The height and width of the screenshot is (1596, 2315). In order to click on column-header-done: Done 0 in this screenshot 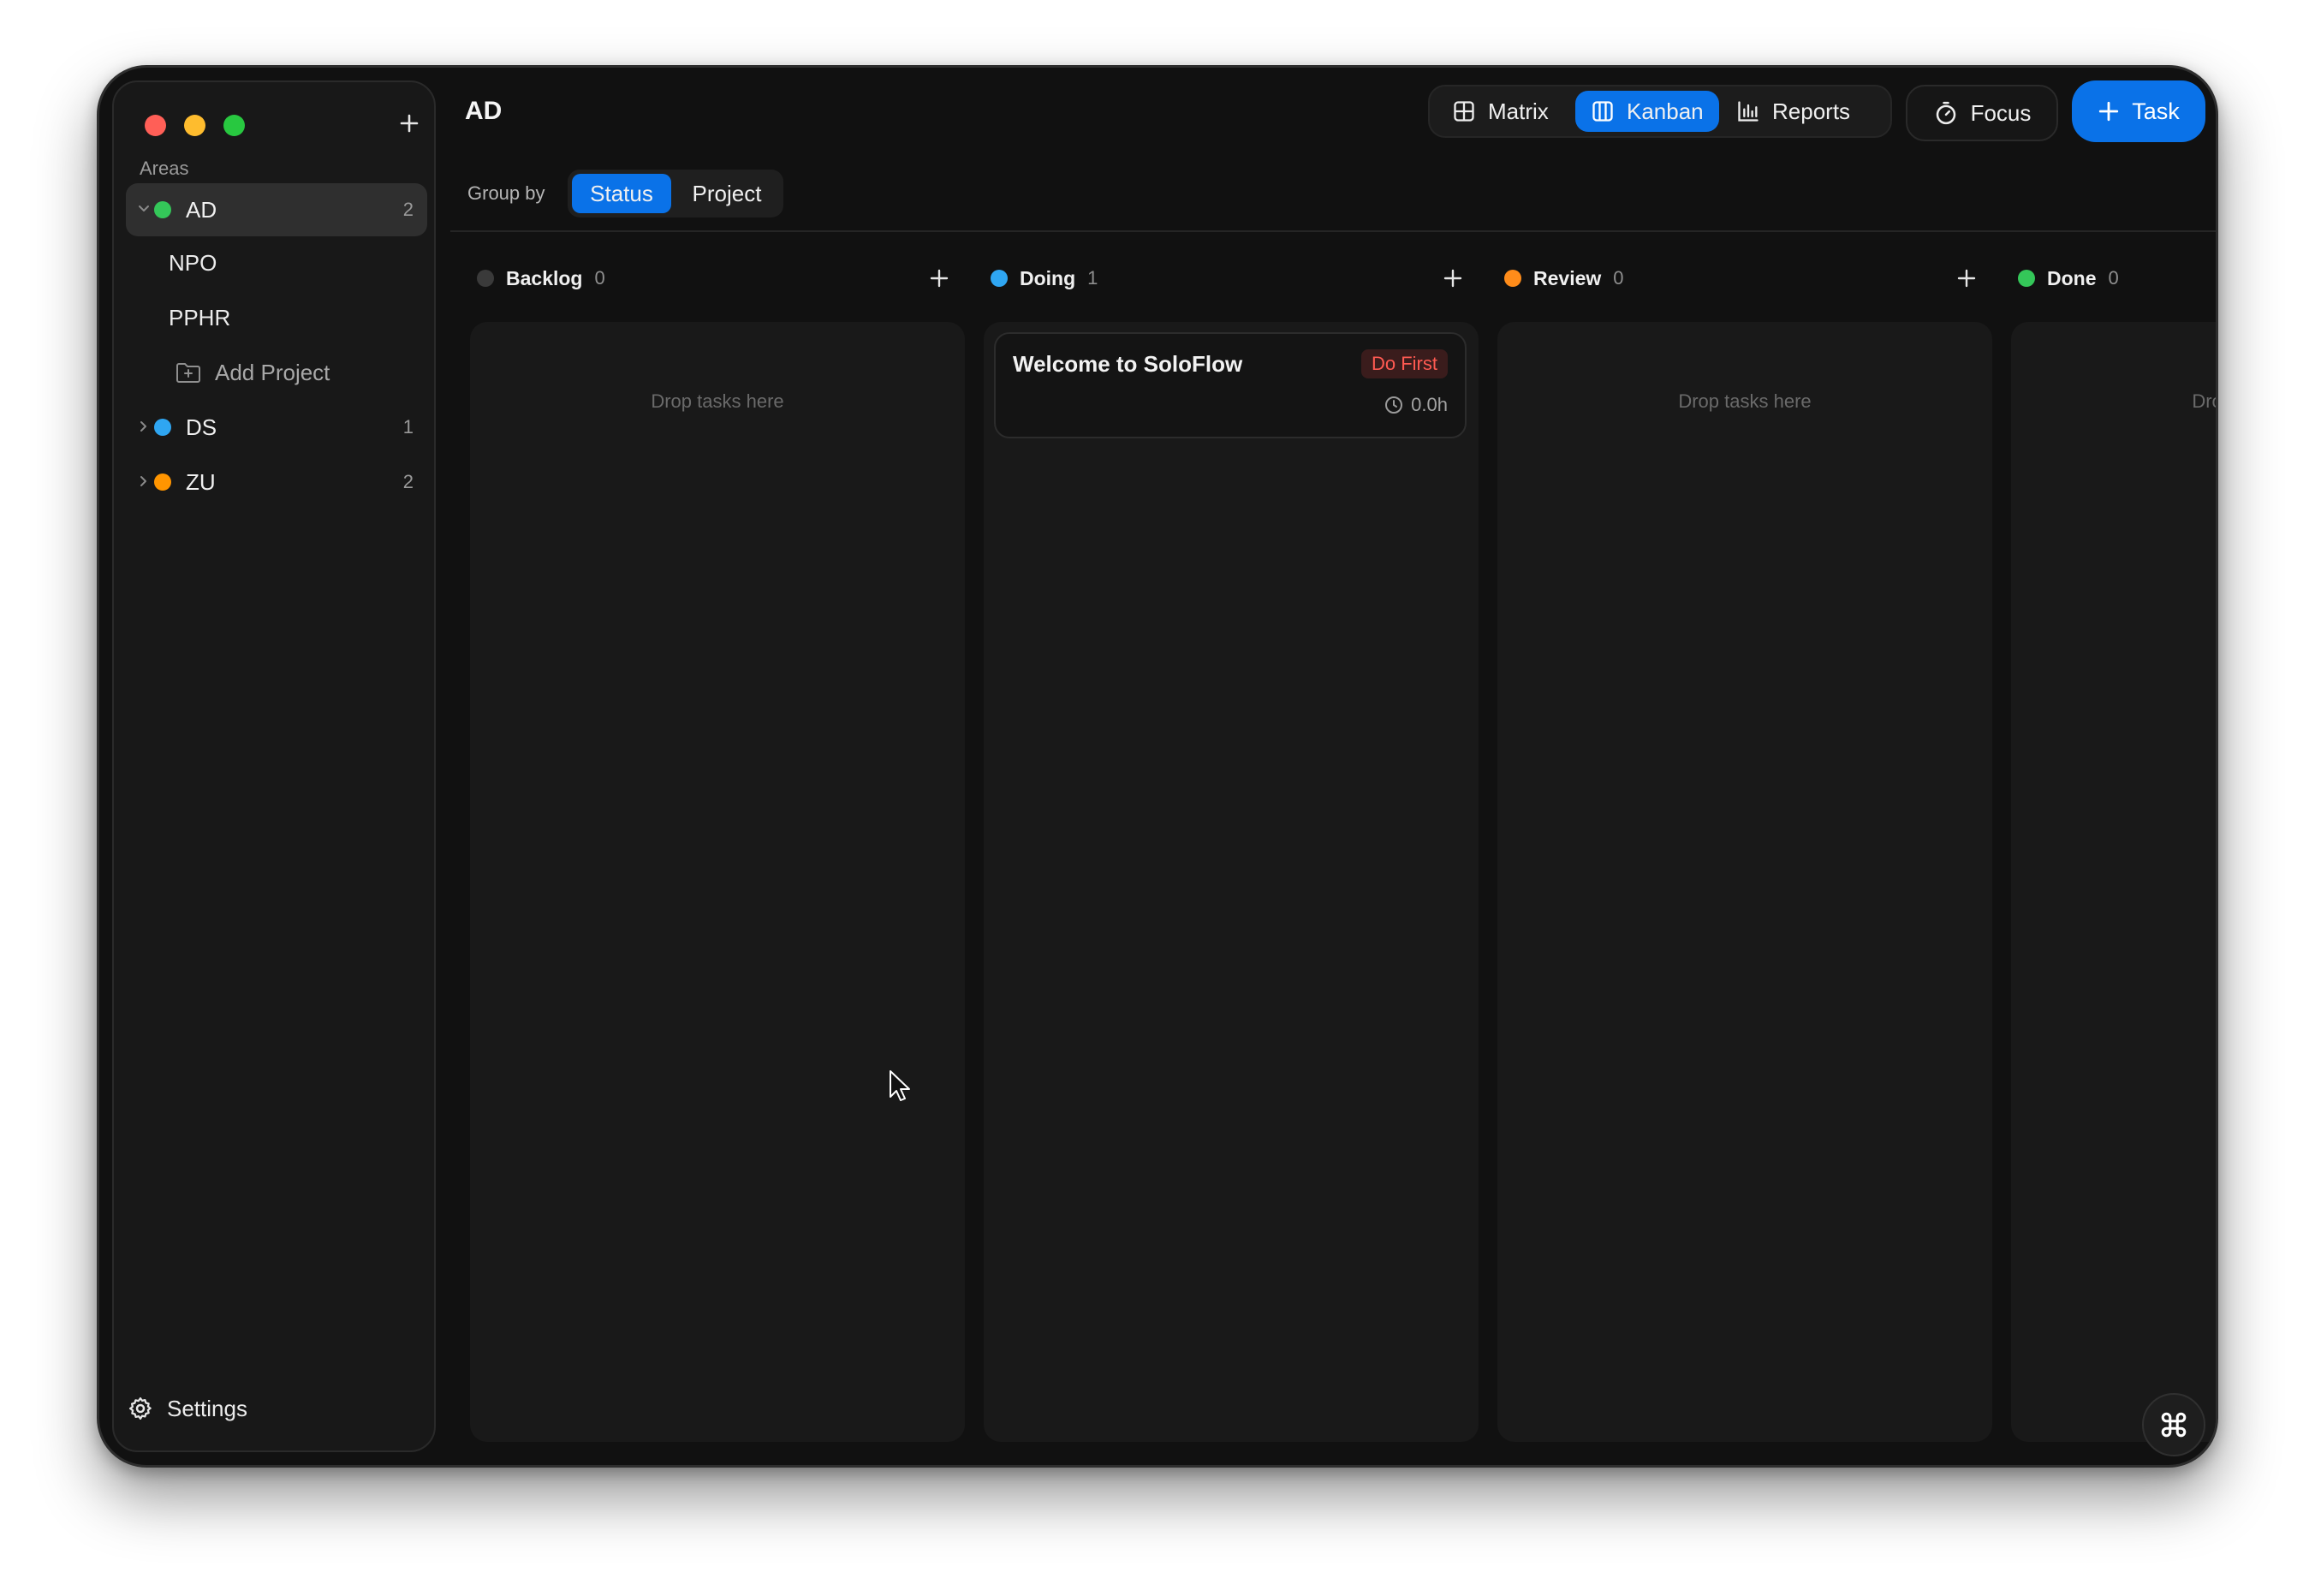, I will do `click(2068, 278)`.